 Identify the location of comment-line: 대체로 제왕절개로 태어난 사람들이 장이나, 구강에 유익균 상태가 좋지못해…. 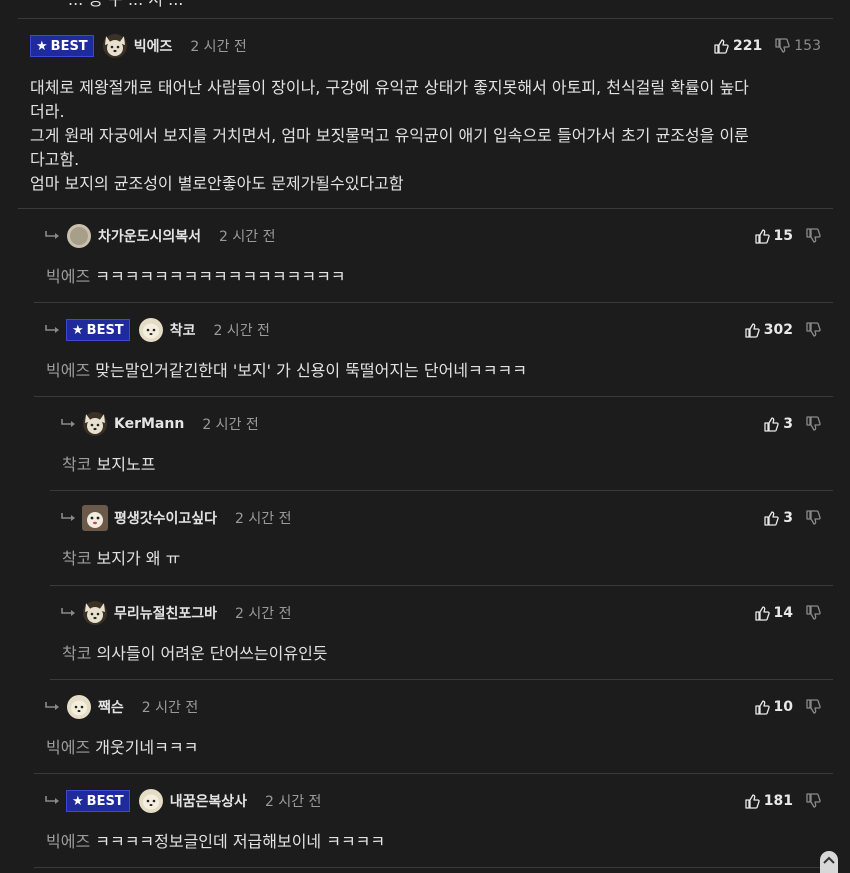
(389, 87).